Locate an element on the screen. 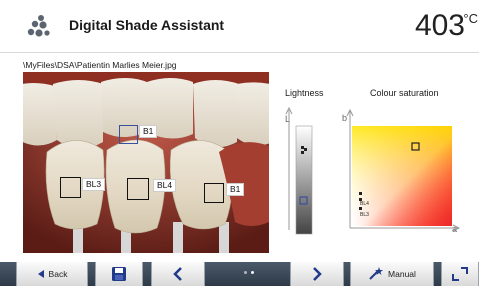 The height and width of the screenshot is (286, 479). file-path: \MyFiles\DSA\Patientin Marlies Meier.jpg is located at coordinates (100, 65).